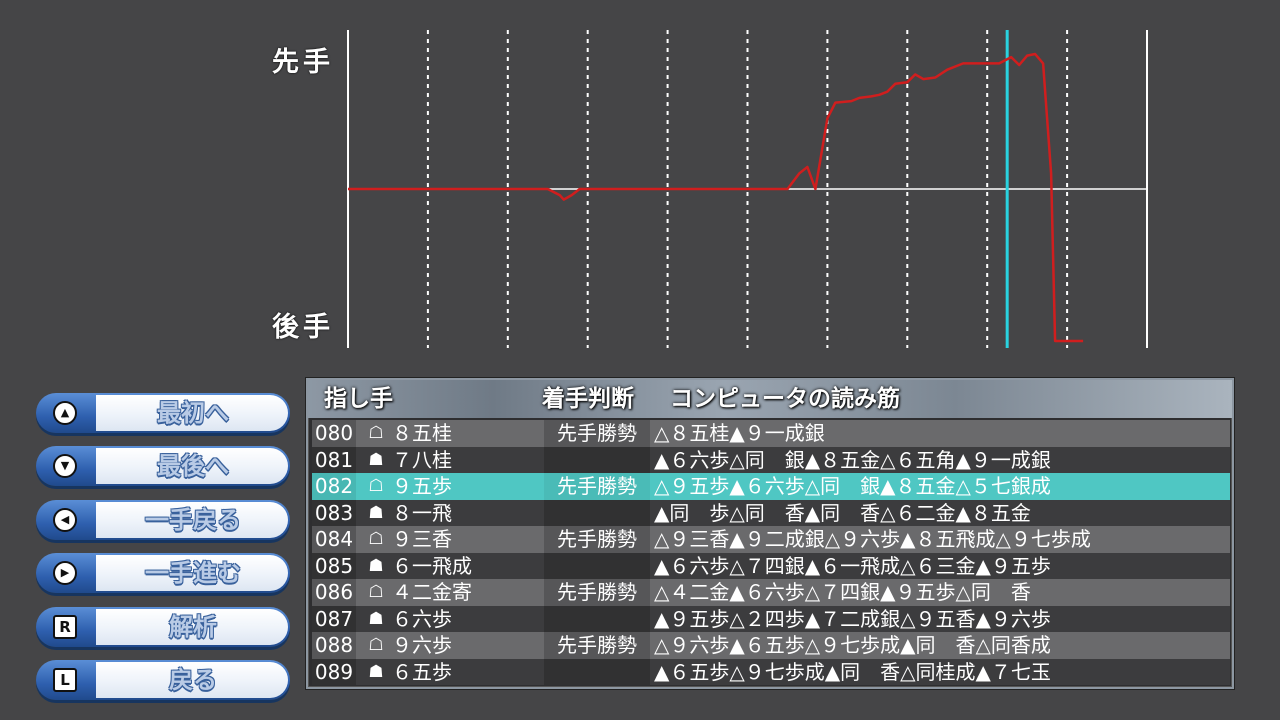  What do you see at coordinates (193, 520) in the screenshot?
I see `button-label: 一手戻る` at bounding box center [193, 520].